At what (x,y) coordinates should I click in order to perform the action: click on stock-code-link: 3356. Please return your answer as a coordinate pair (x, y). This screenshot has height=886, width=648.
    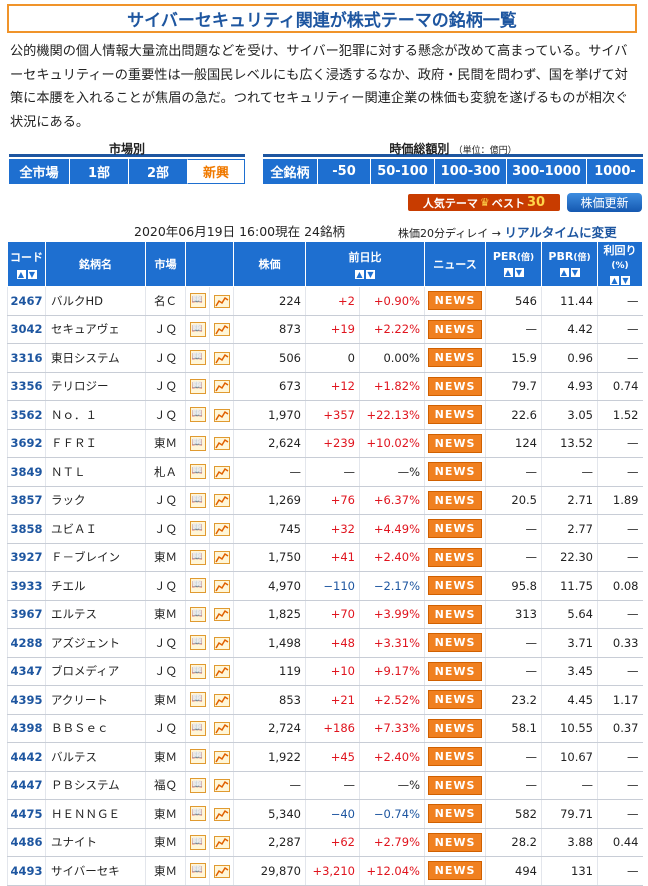
    Looking at the image, I should click on (26, 386).